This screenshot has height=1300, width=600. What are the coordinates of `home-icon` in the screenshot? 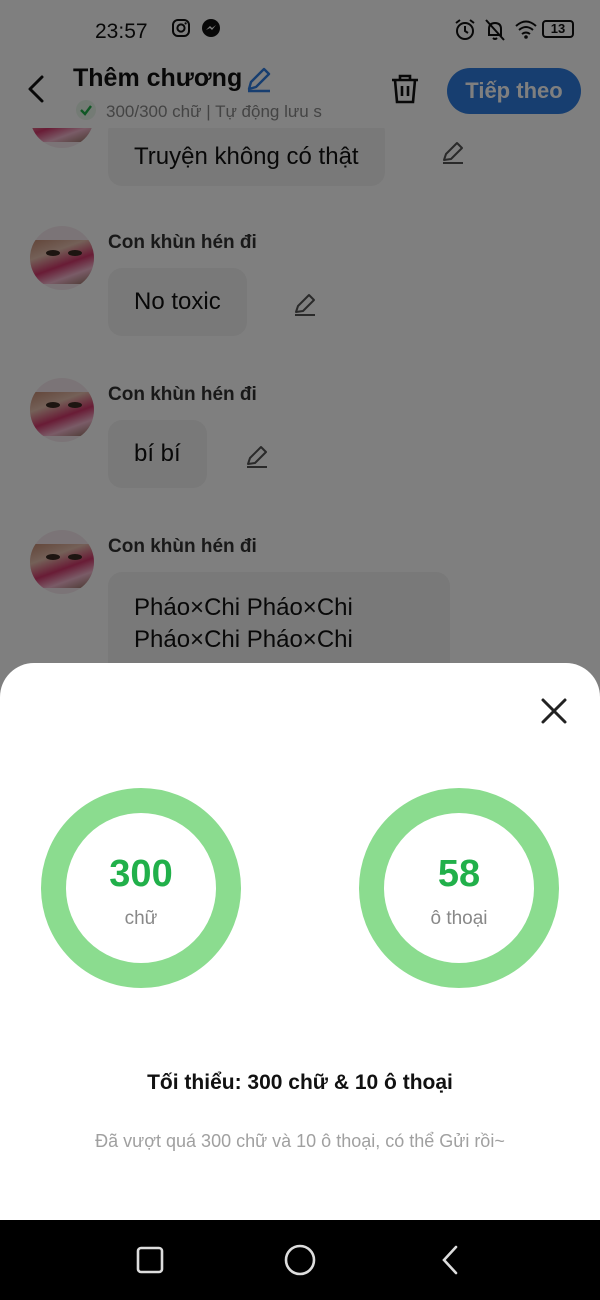 It's located at (300, 1262).